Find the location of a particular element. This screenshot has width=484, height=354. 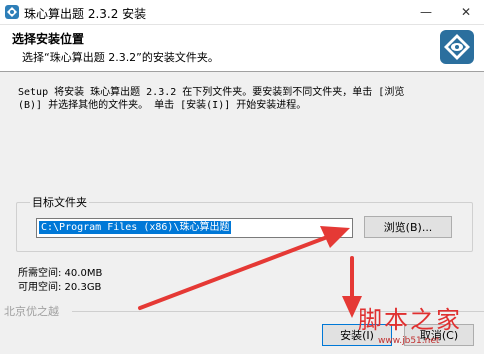

destination-path-input: C:\Program Files (x86)\珠心算出题 is located at coordinates (194, 228).